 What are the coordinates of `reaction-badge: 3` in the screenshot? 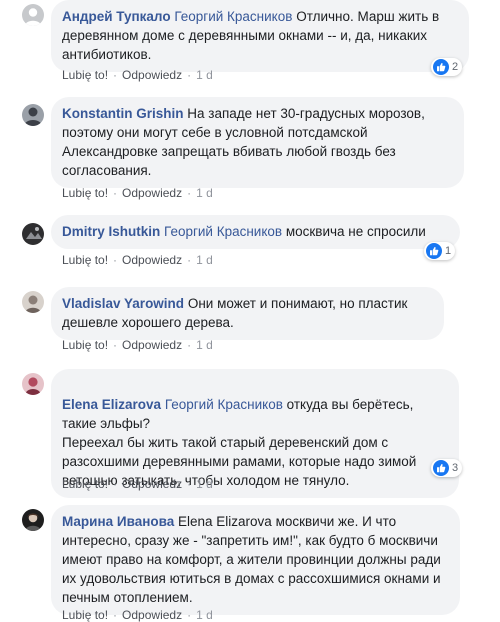 It's located at (447, 468).